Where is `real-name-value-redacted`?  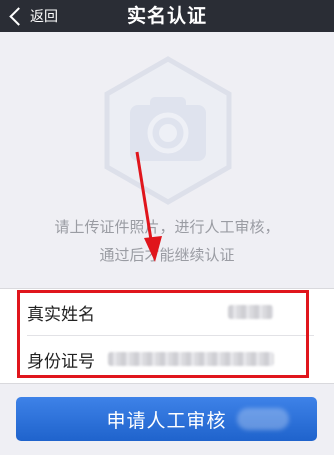 real-name-value-redacted is located at coordinates (250, 312).